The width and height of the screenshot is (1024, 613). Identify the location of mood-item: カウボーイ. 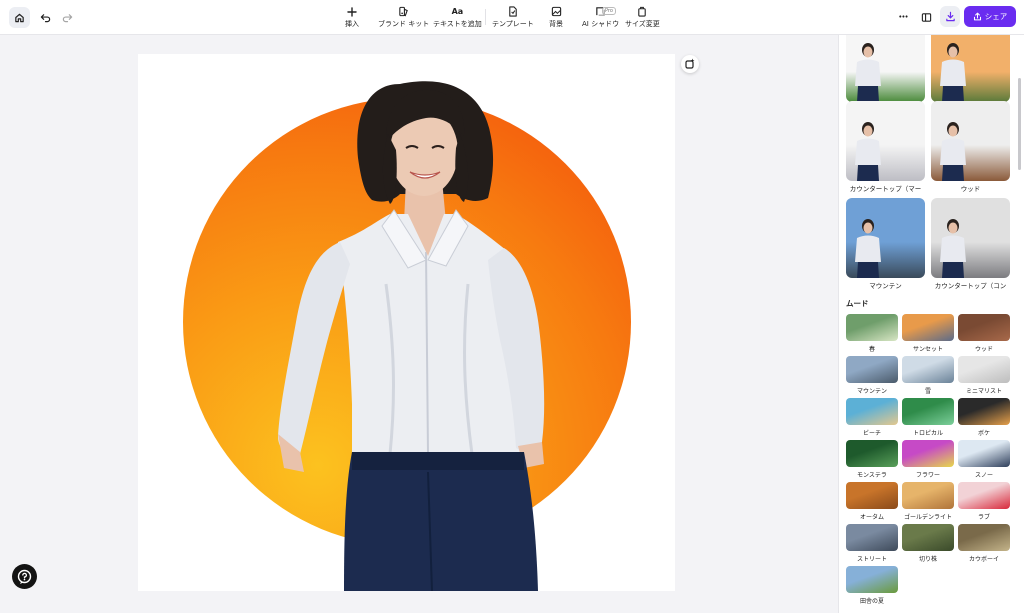
(984, 543).